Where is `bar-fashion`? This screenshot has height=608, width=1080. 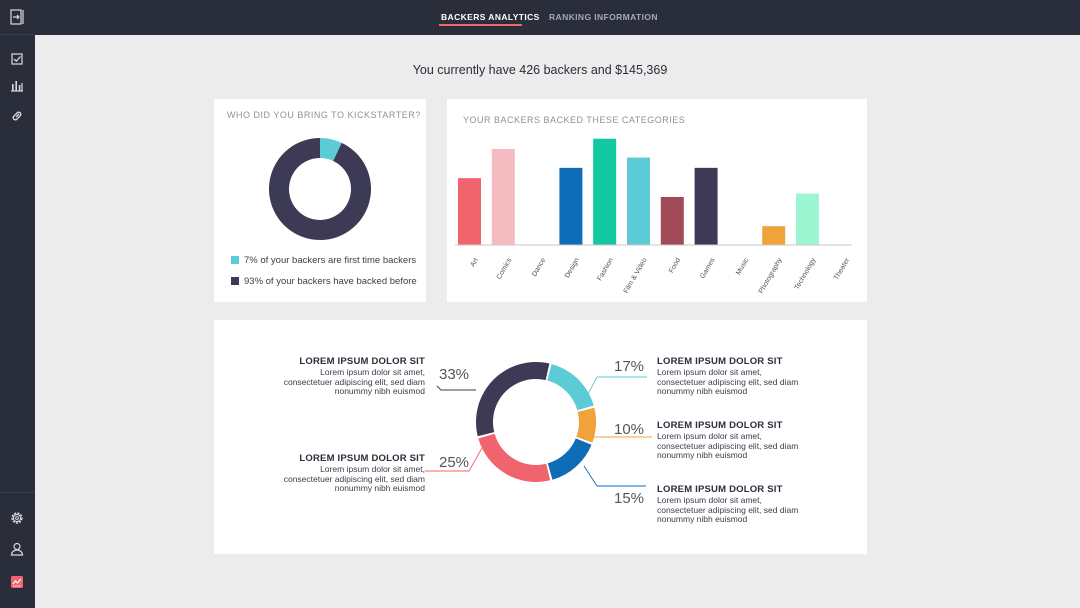
bar-fashion is located at coordinates (605, 191).